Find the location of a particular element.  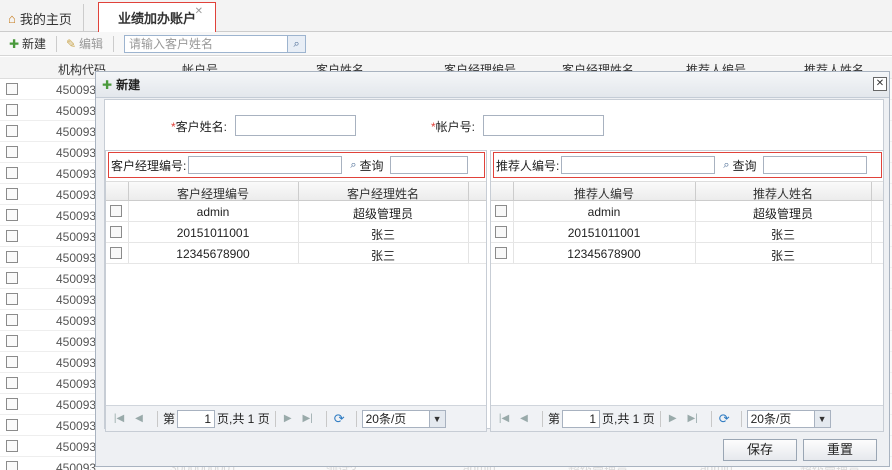

manager-extra-input is located at coordinates (428, 165).